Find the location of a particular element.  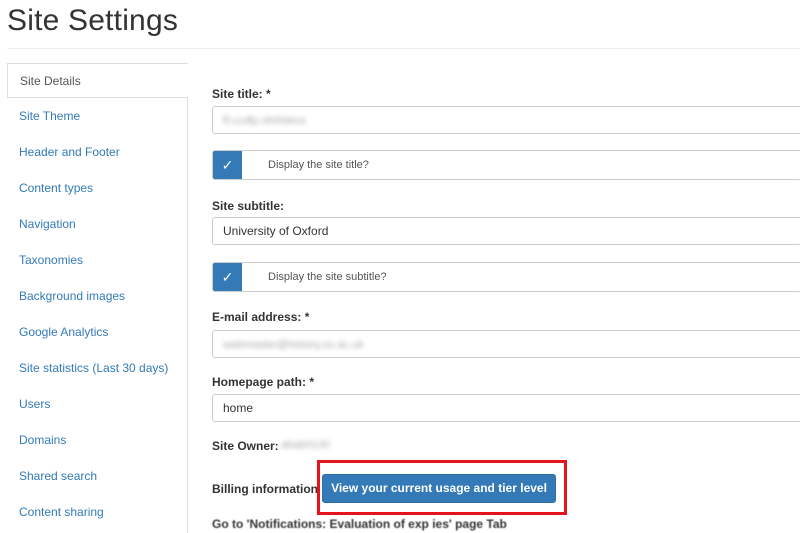

display-title-row: ✓ Display the site title? is located at coordinates (506, 165).